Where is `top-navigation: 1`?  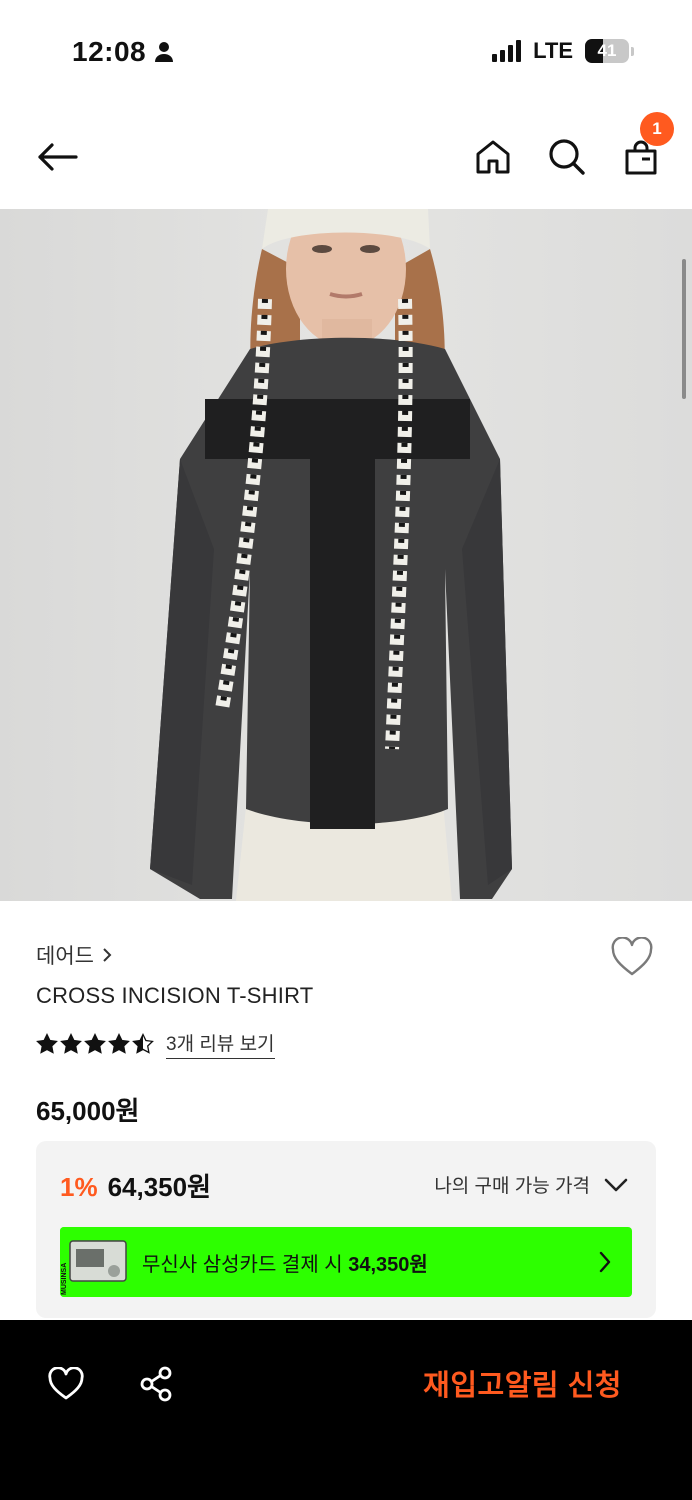
top-navigation: 1 is located at coordinates (346, 157).